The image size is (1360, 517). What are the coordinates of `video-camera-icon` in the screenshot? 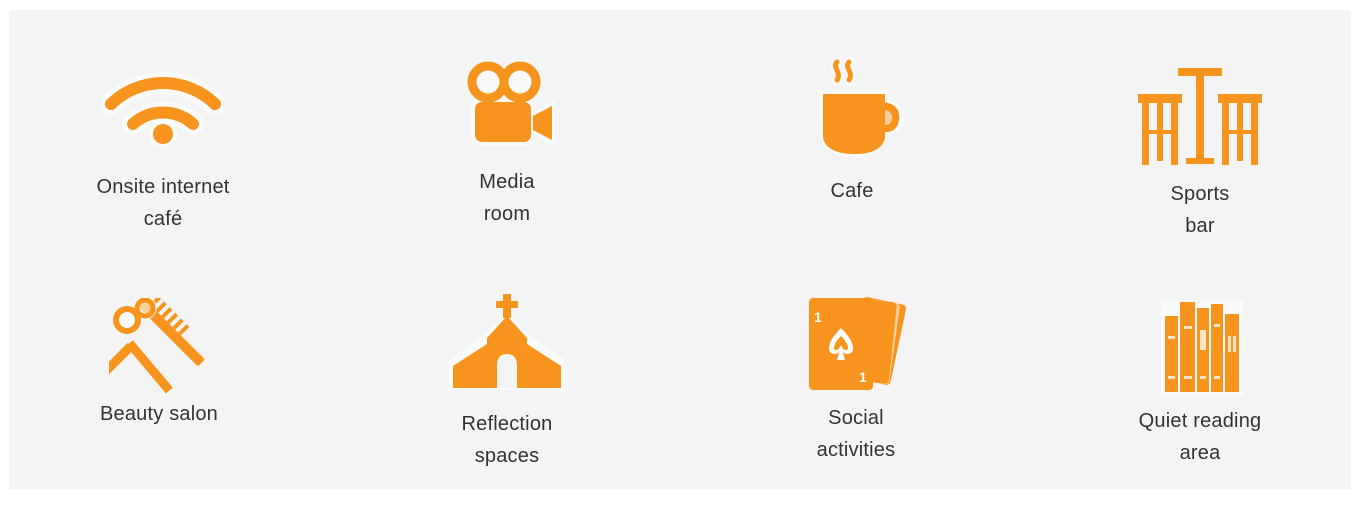 It's located at (511, 103).